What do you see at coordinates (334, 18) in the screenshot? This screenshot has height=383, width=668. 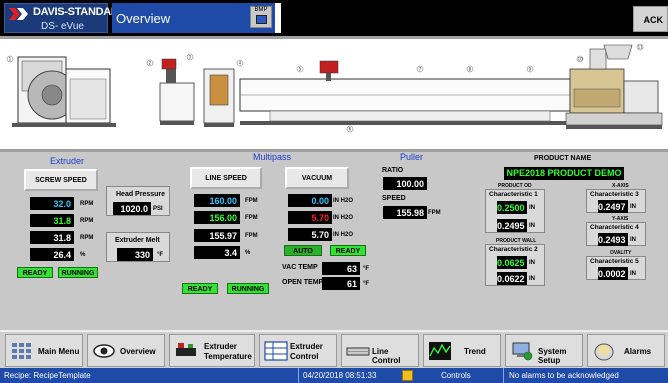 I see `header-bar: DAVIS-STANDARD DS- eVue Overview BMP ACK` at bounding box center [334, 18].